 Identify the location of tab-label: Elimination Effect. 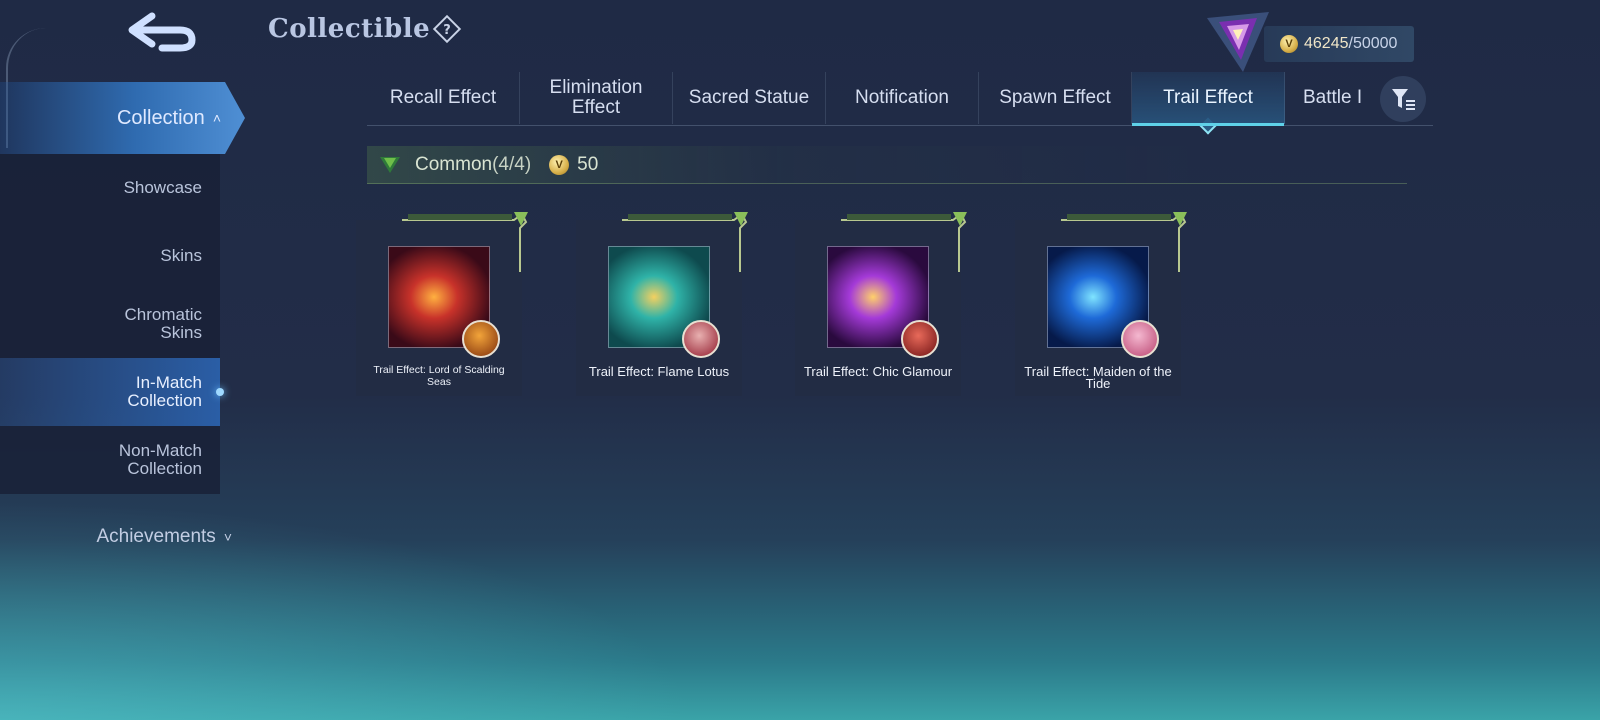
(596, 97).